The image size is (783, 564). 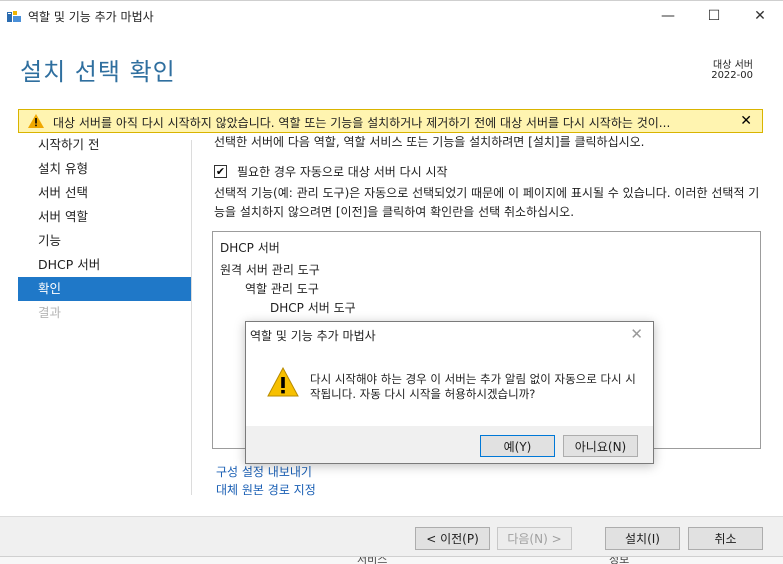 What do you see at coordinates (733, 65) in the screenshot?
I see `destination-server-label: 대상 서버` at bounding box center [733, 65].